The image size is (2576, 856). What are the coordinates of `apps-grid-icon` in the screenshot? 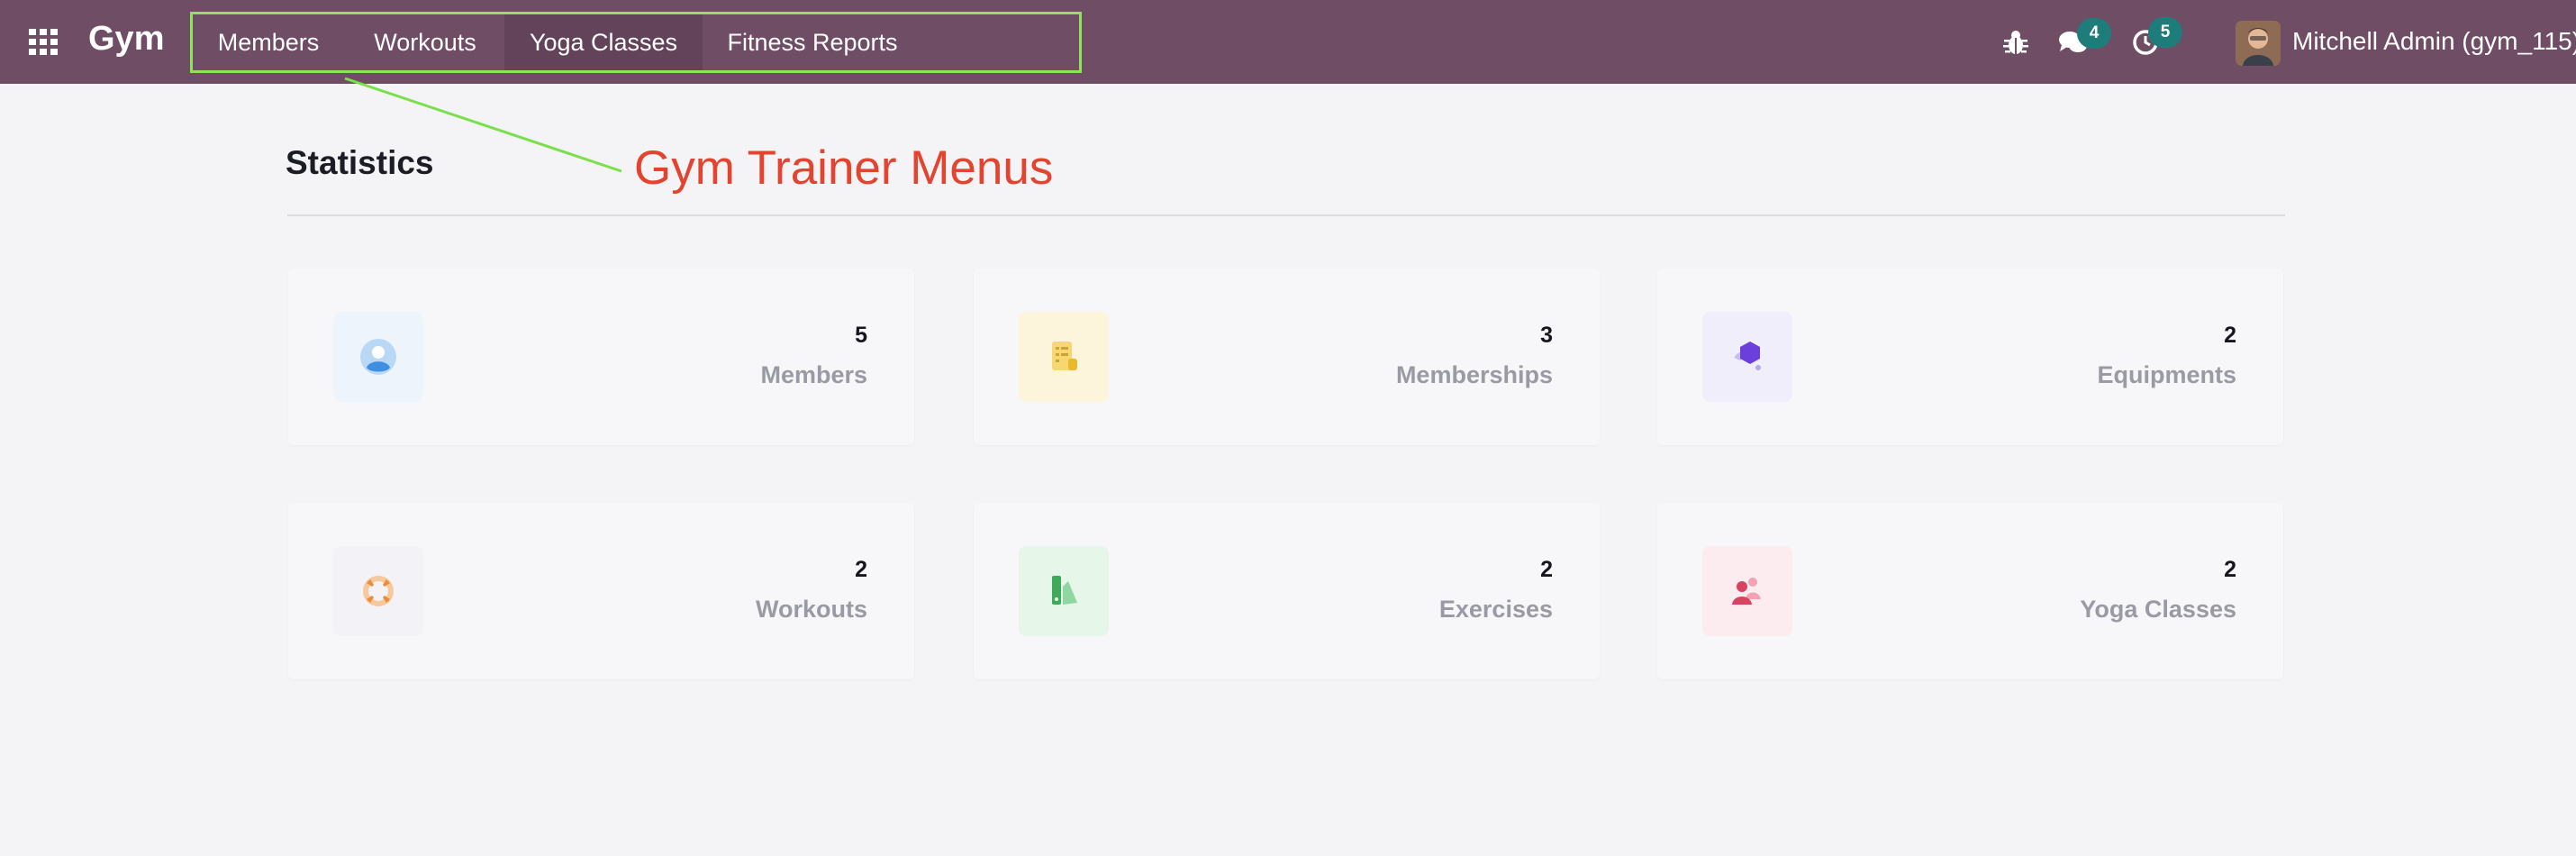 It's located at (44, 42).